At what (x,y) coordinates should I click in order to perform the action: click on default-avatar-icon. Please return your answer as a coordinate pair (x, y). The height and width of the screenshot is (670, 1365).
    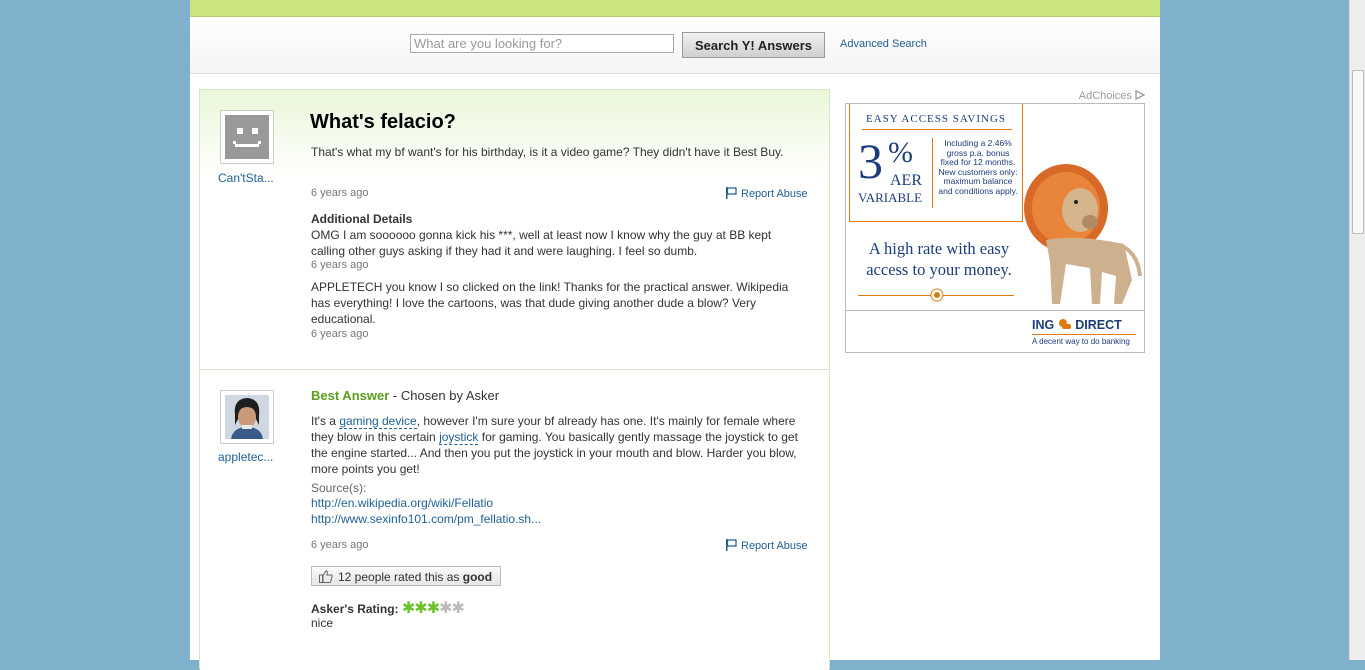
    Looking at the image, I should click on (247, 137).